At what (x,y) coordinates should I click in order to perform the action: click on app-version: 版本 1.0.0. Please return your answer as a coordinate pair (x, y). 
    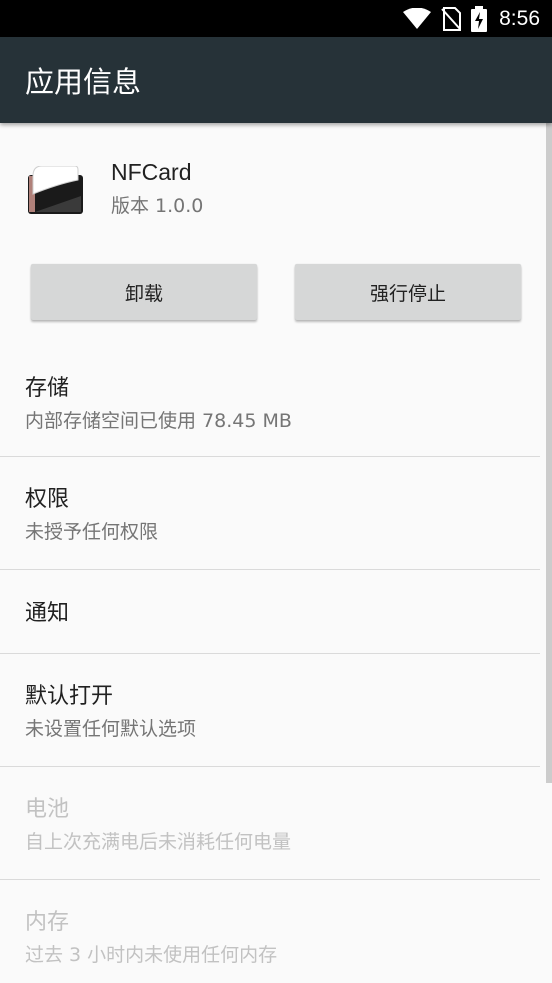
    Looking at the image, I should click on (157, 206).